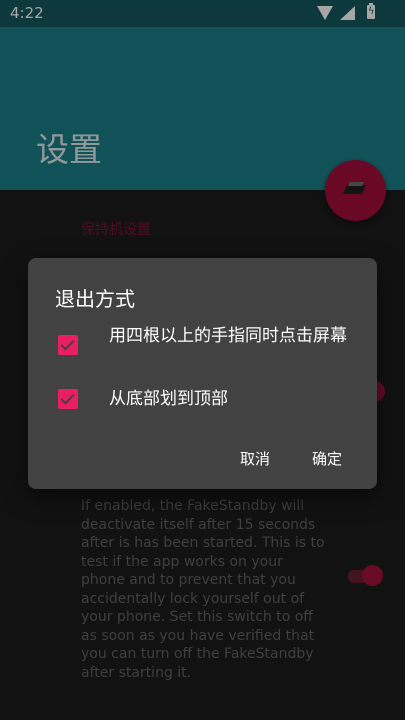 Image resolution: width=405 pixels, height=720 pixels. Describe the element at coordinates (228, 336) in the screenshot. I see `option-label: 用四根以上的手指同时点击屏幕` at that location.